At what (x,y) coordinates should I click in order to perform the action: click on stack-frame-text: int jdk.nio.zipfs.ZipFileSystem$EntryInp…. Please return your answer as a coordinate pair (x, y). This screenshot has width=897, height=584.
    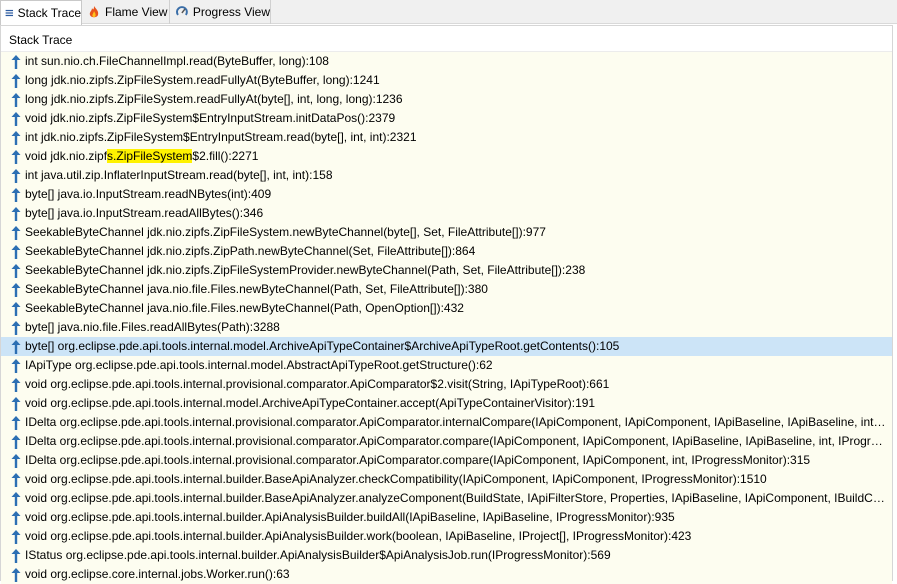
    Looking at the image, I should click on (221, 137).